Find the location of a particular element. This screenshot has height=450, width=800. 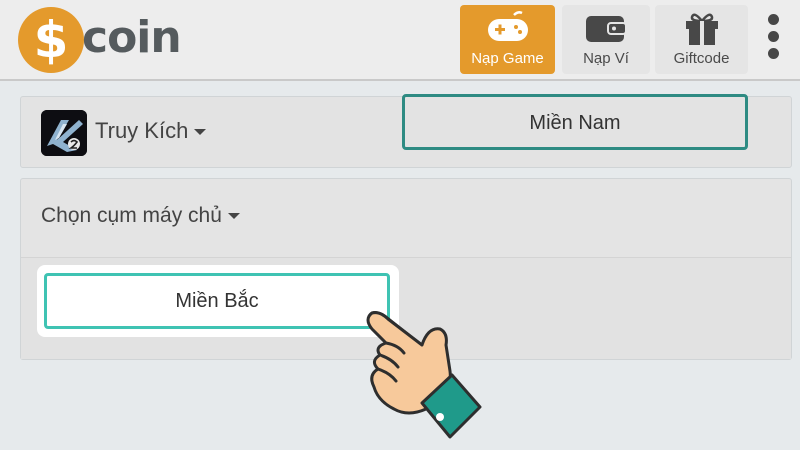

game-truy-kich-icon is located at coordinates (64, 133).